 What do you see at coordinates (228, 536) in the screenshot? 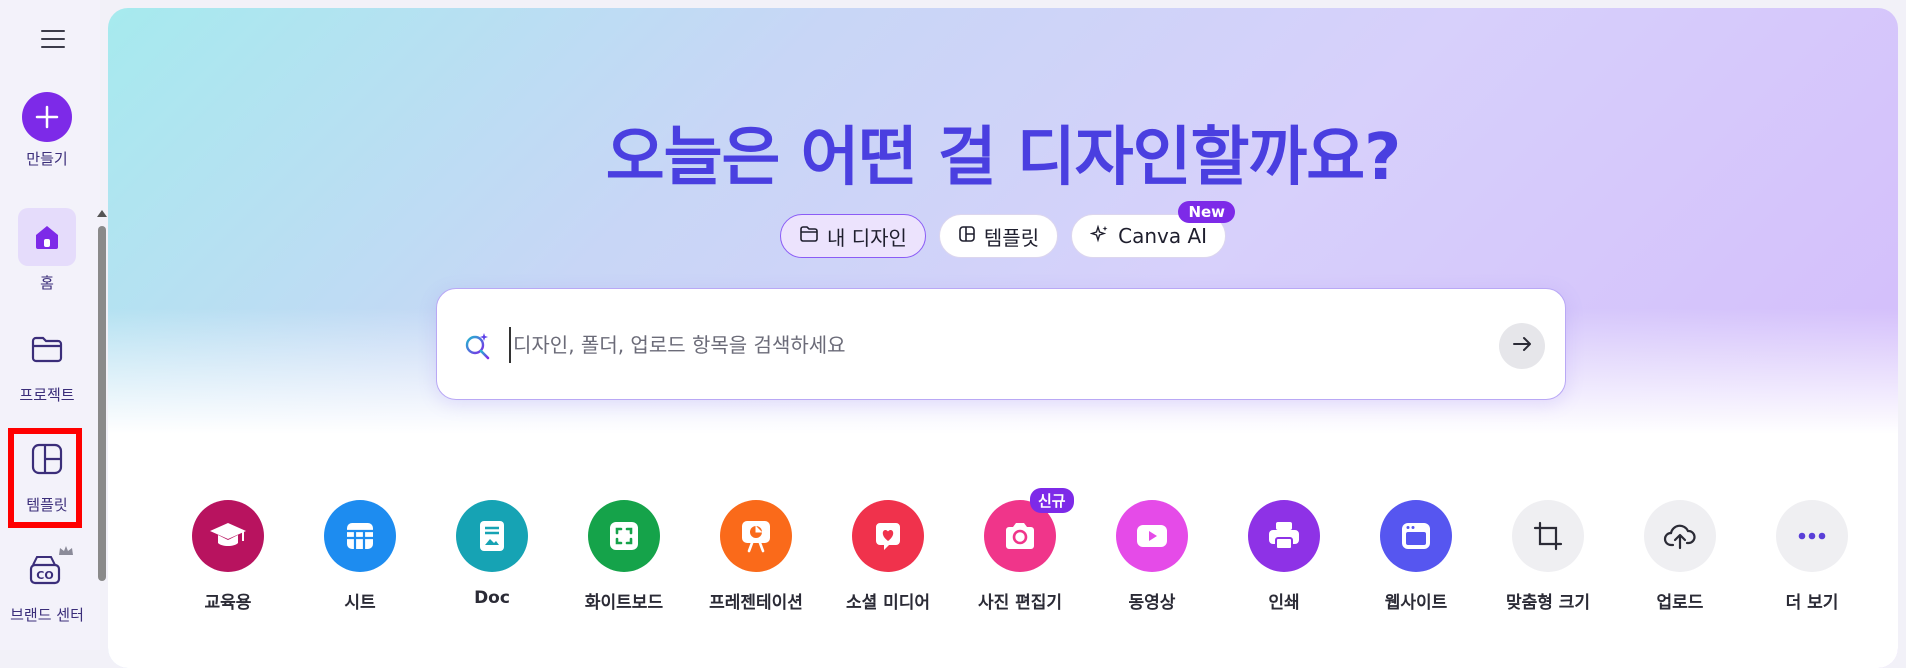
I see `graduation-cap-icon` at bounding box center [228, 536].